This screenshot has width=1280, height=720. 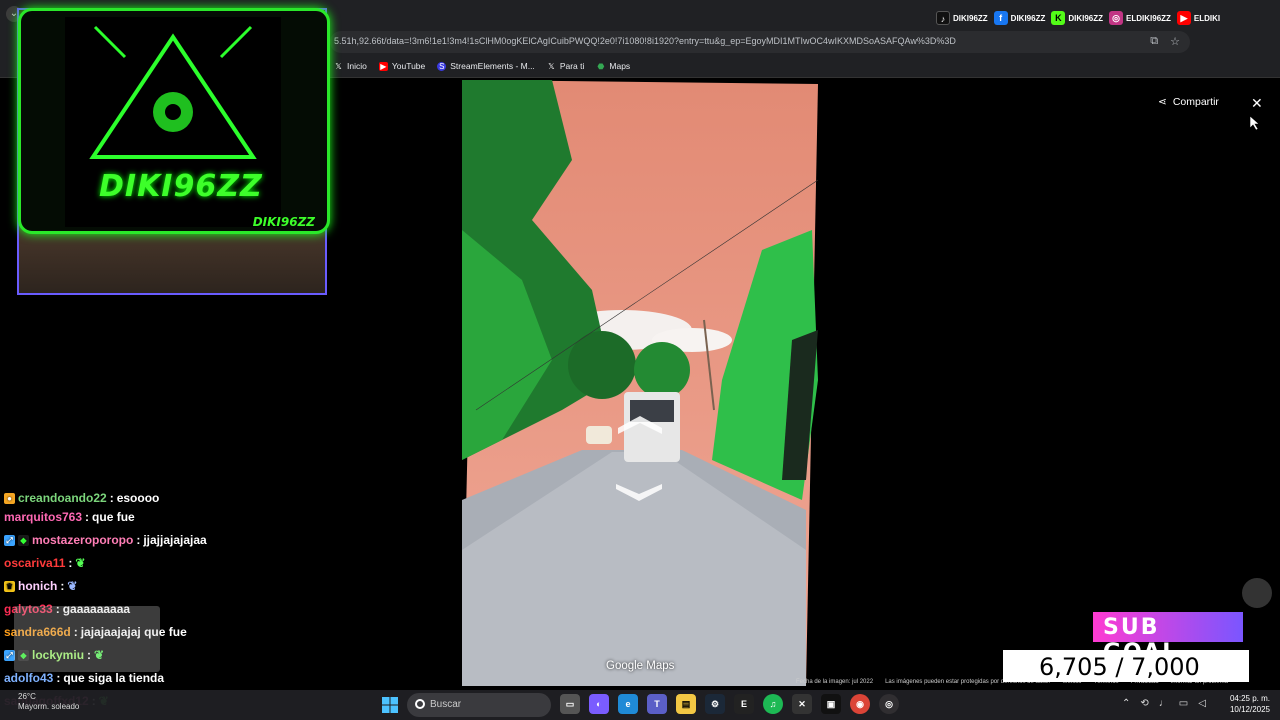 What do you see at coordinates (87, 639) in the screenshot?
I see `chat-user-card-popup` at bounding box center [87, 639].